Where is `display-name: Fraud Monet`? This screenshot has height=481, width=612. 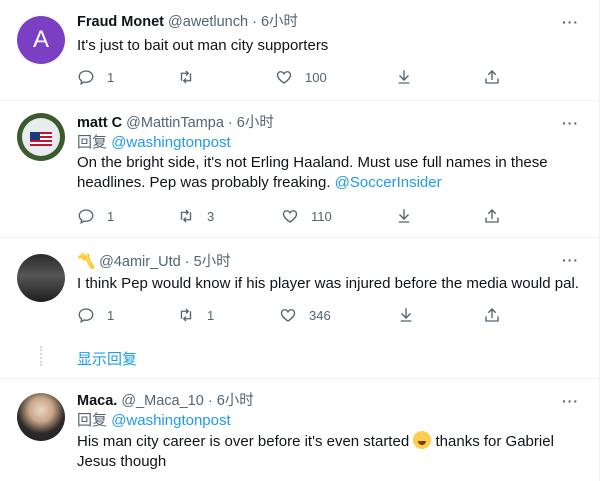 display-name: Fraud Monet is located at coordinates (120, 22).